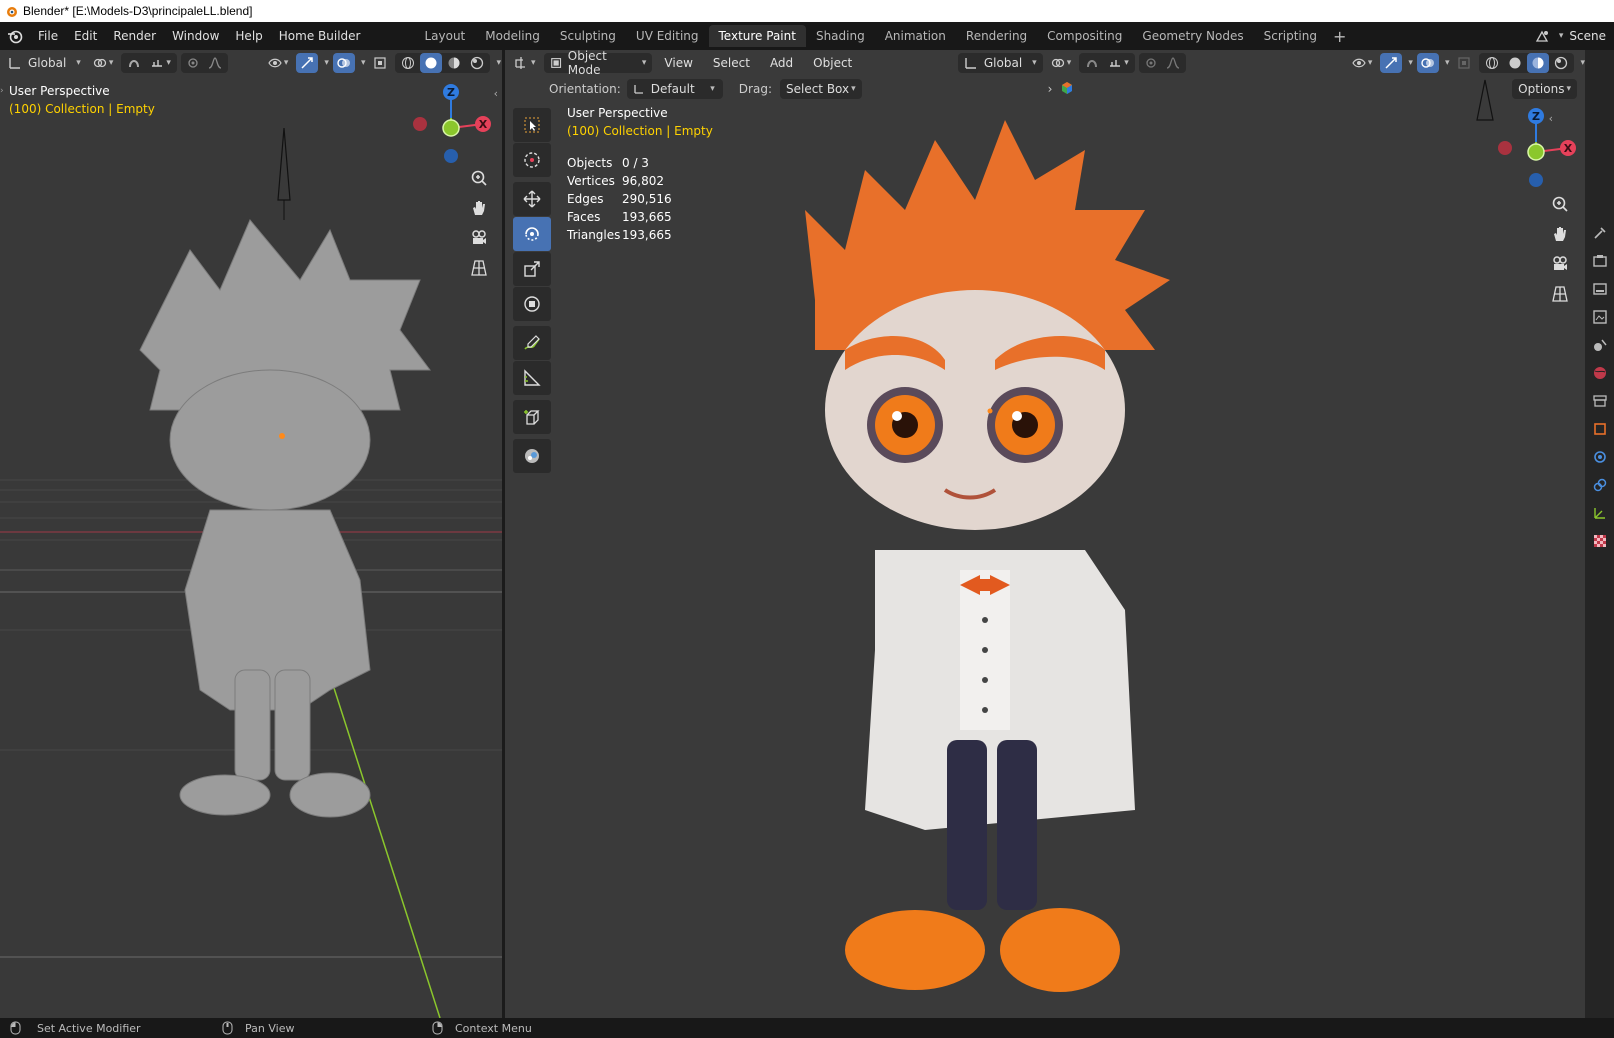 The height and width of the screenshot is (1038, 1614). Describe the element at coordinates (1600, 317) in the screenshot. I see `view-layer-properties-icon` at that location.